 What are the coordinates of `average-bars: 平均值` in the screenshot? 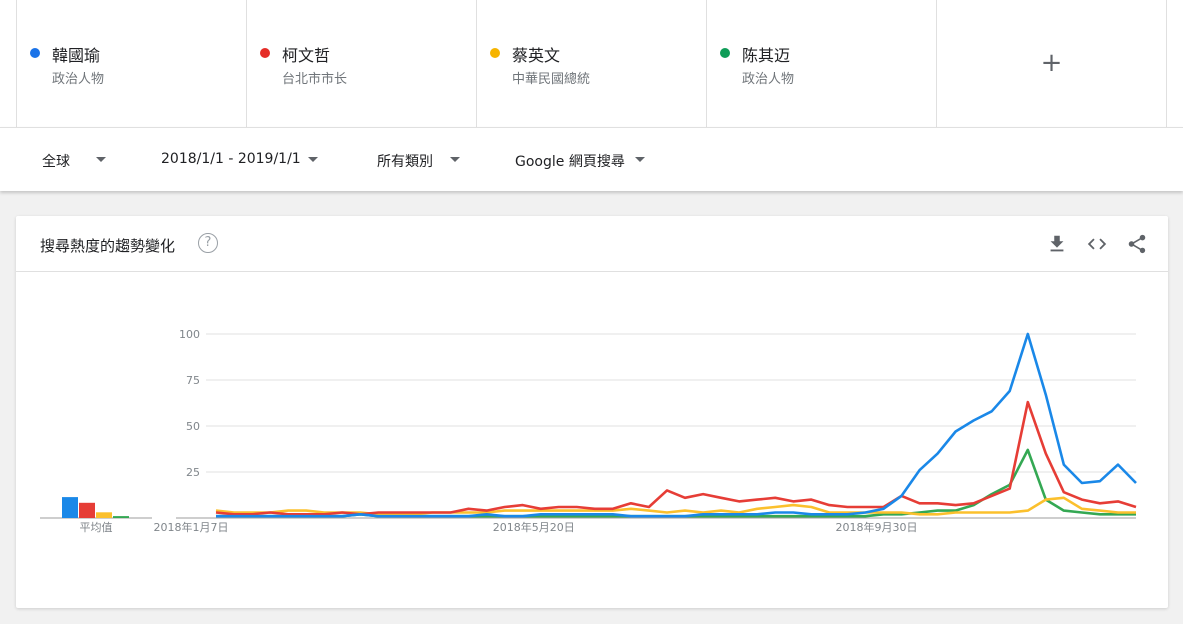 It's located at (96, 515).